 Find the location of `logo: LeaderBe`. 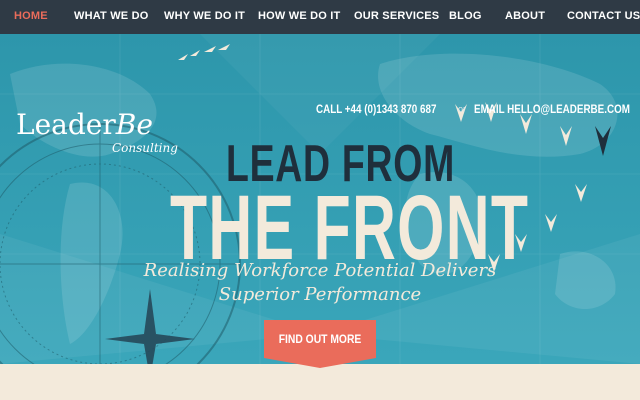

logo: LeaderBe is located at coordinates (84, 124).